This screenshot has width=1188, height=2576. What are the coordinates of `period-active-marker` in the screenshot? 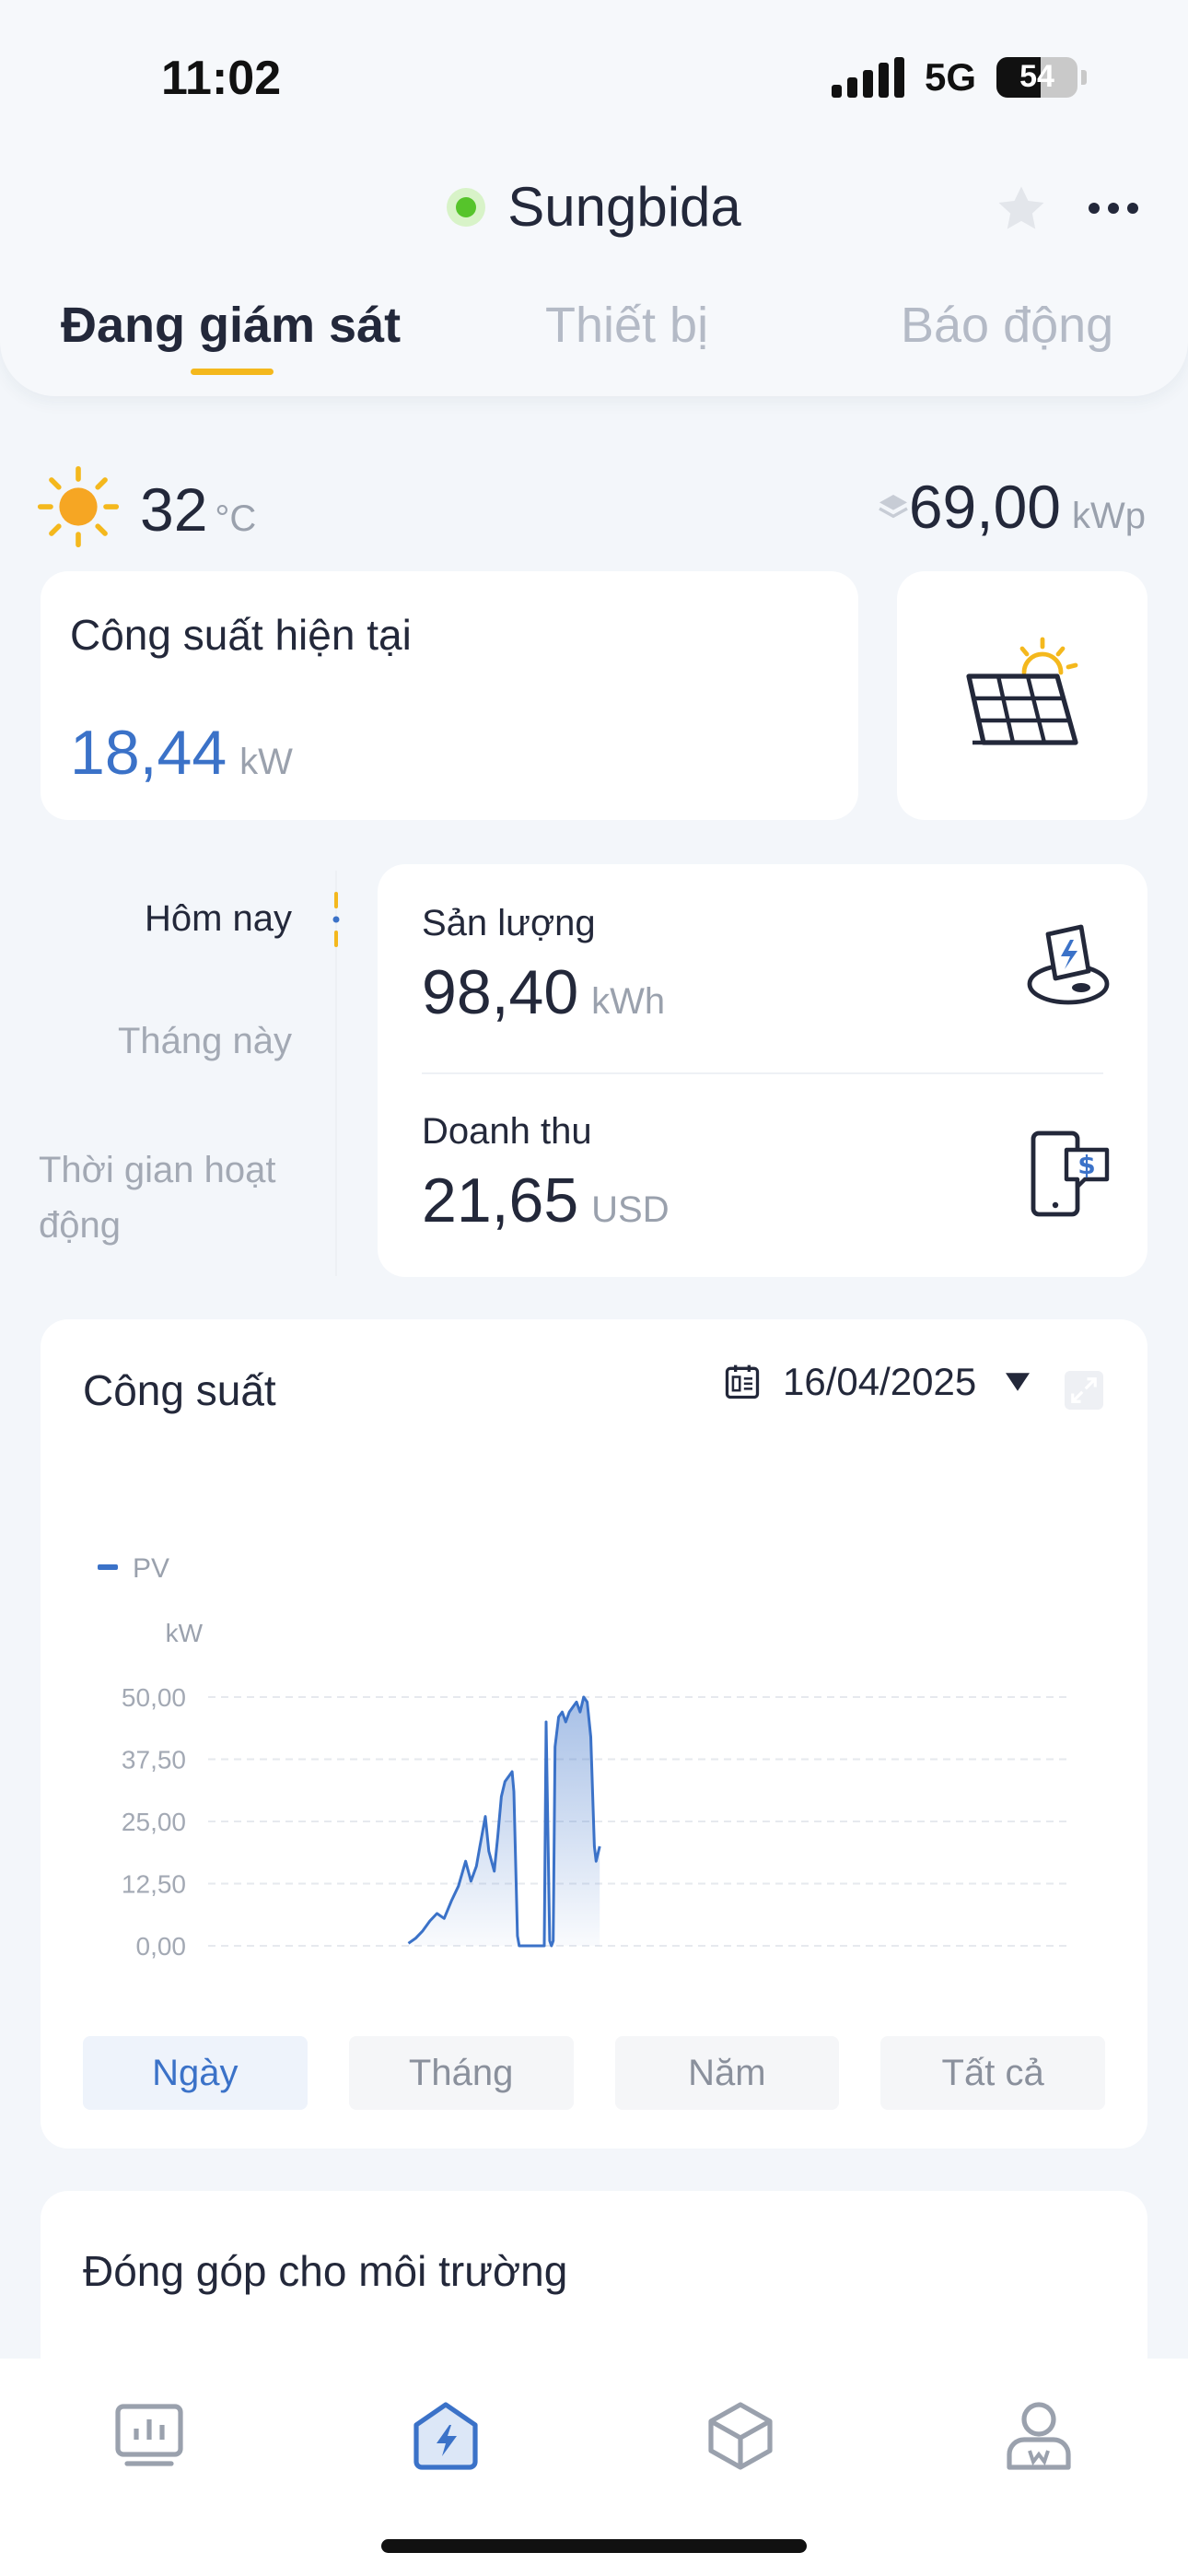 It's located at (336, 919).